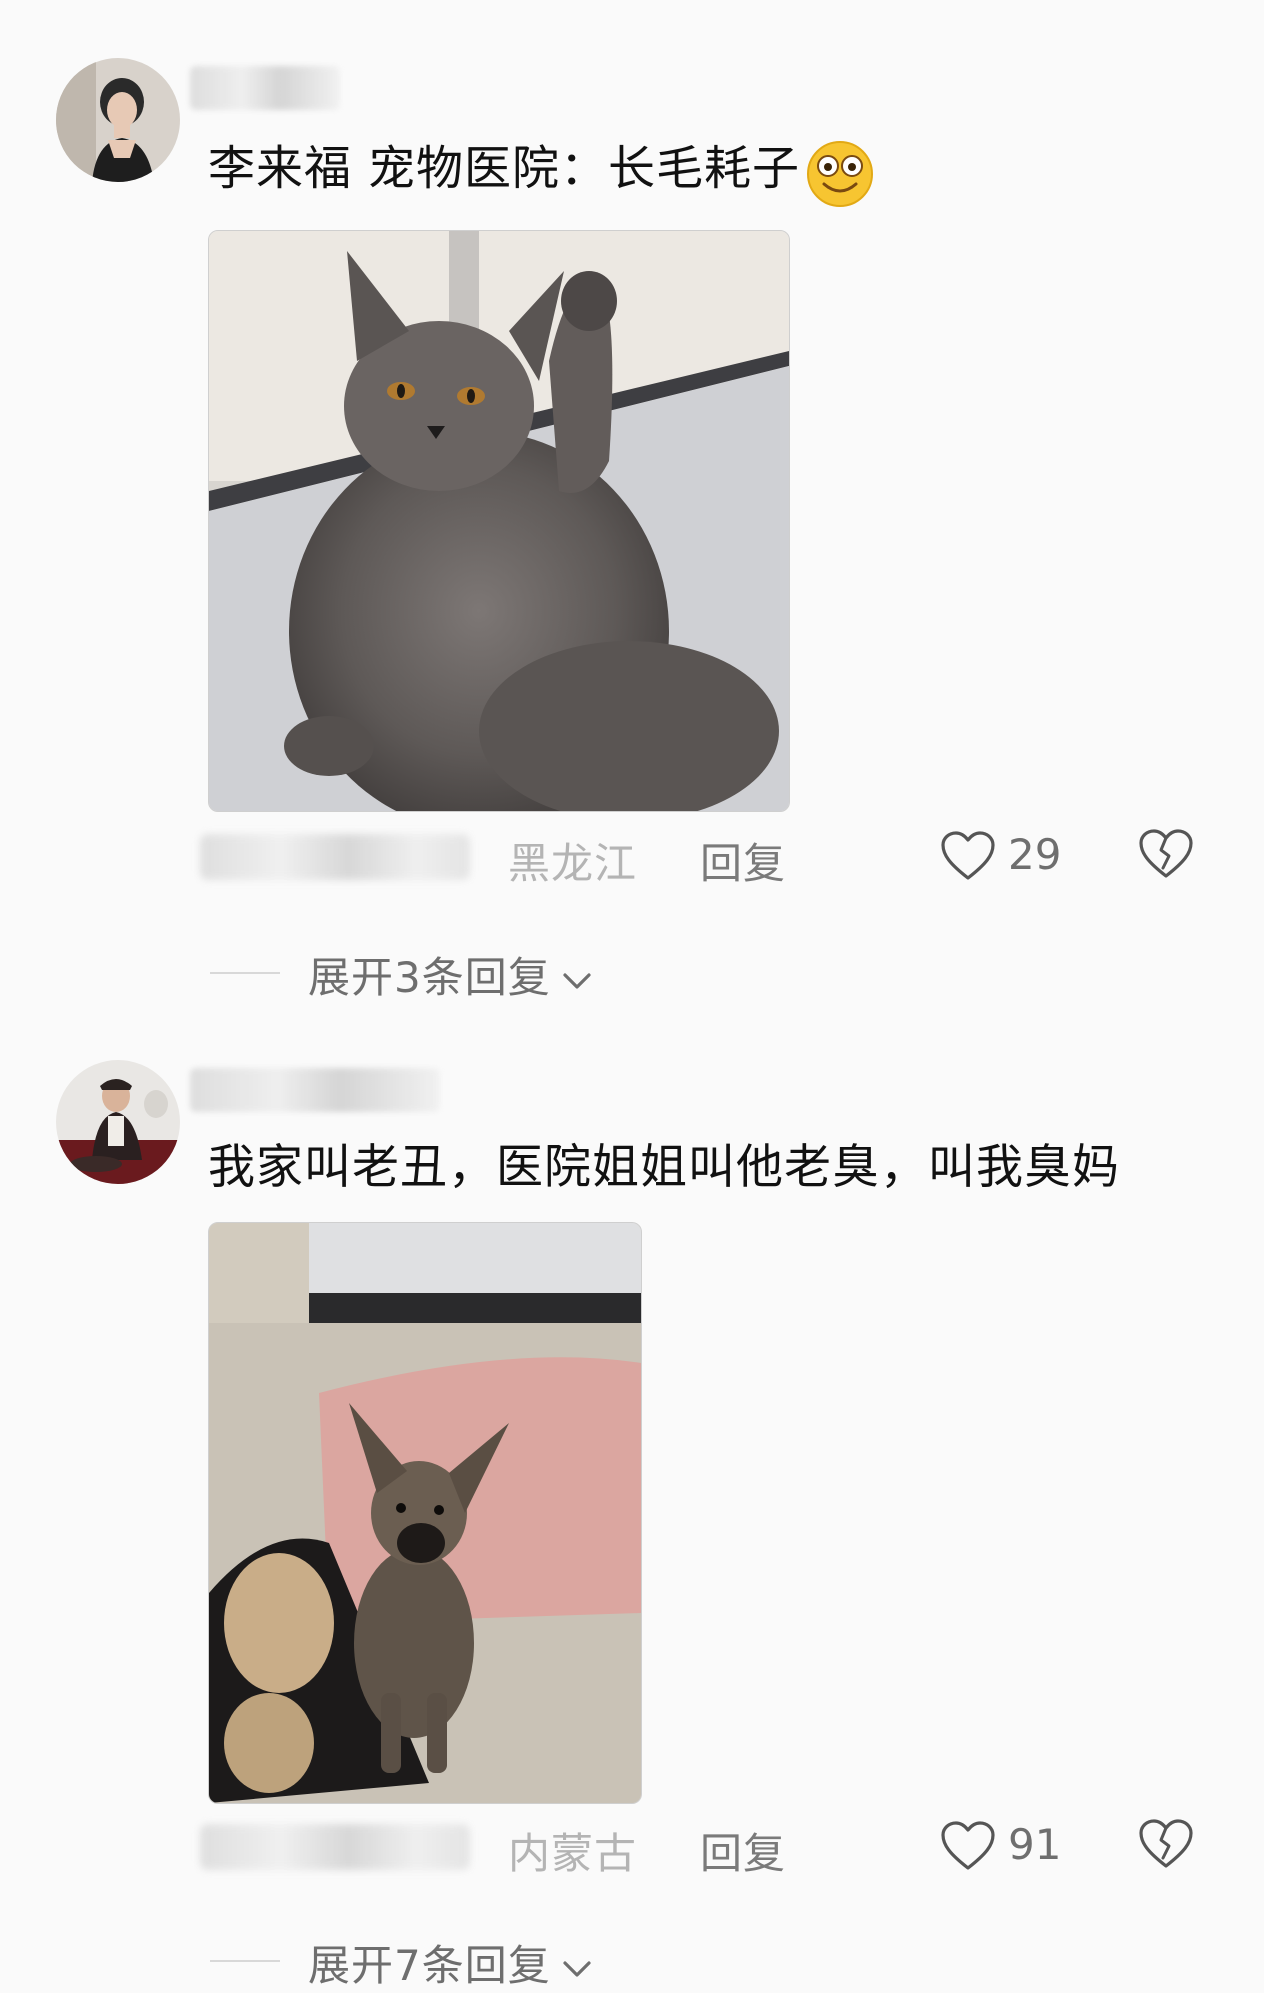  I want to click on comment-text: 我家叫老丑，医院姐姐叫他老臭，叫我臭妈, so click(664, 1168).